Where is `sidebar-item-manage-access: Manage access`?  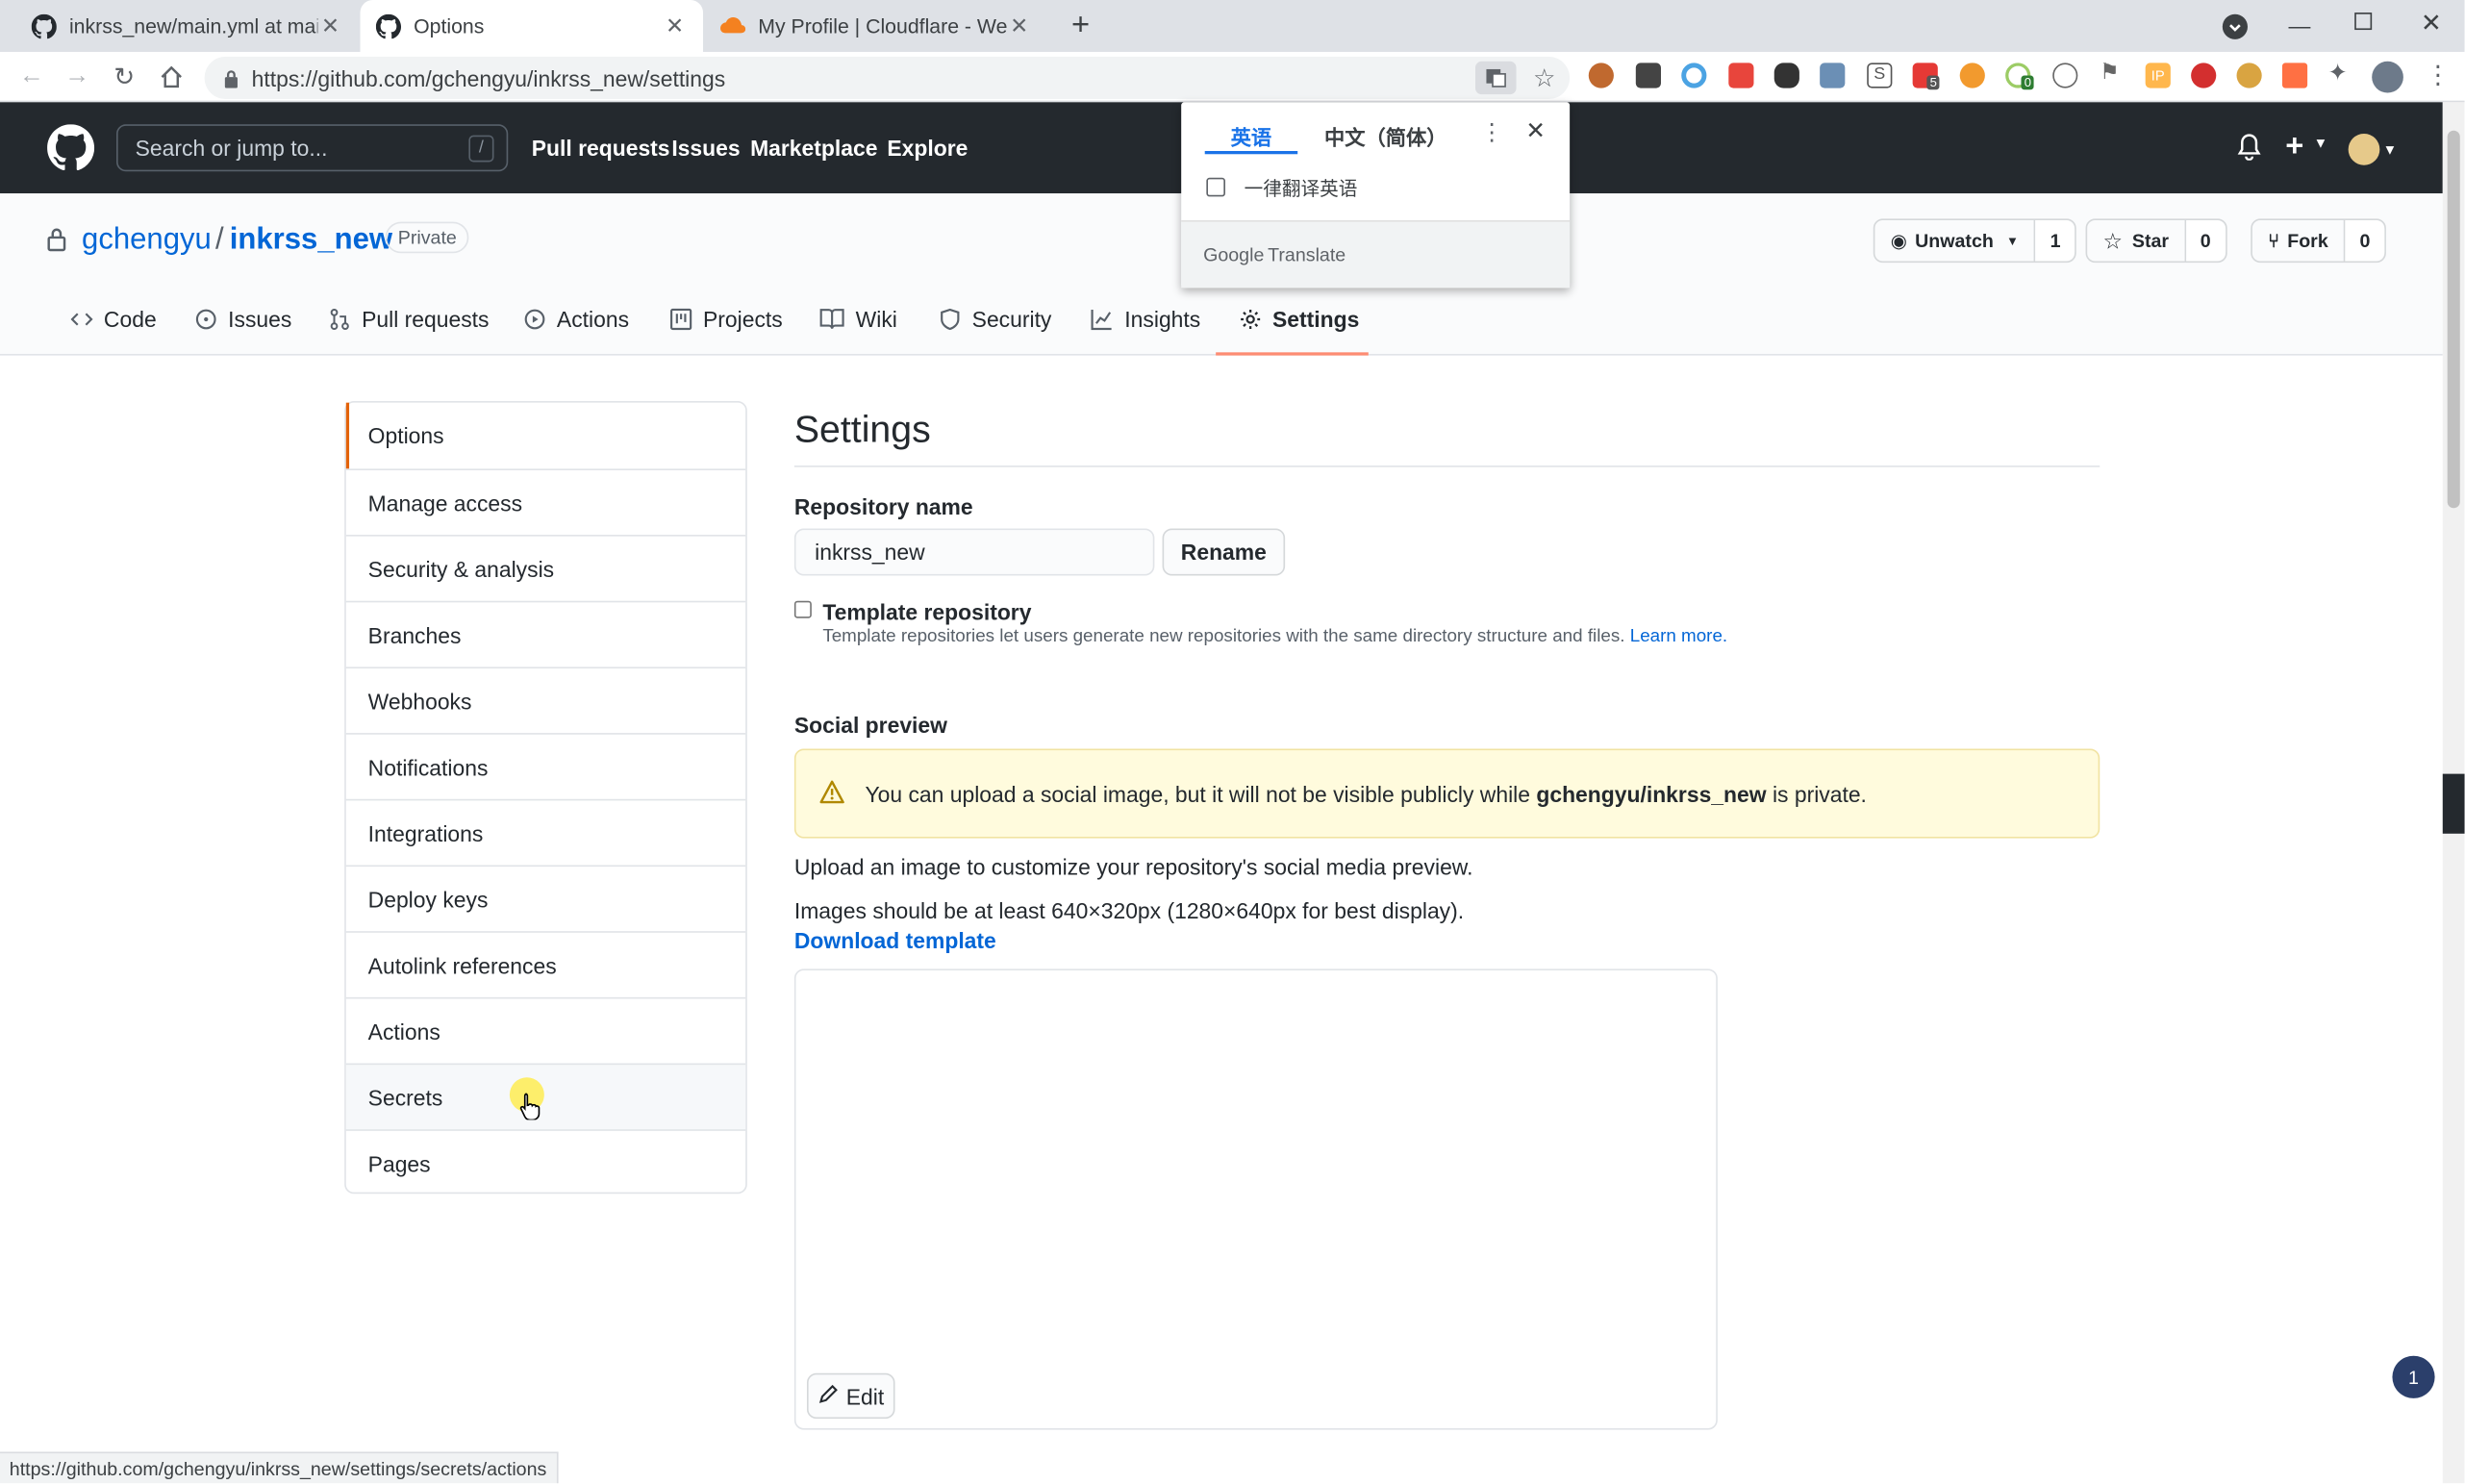 sidebar-item-manage-access: Manage access is located at coordinates (546, 501).